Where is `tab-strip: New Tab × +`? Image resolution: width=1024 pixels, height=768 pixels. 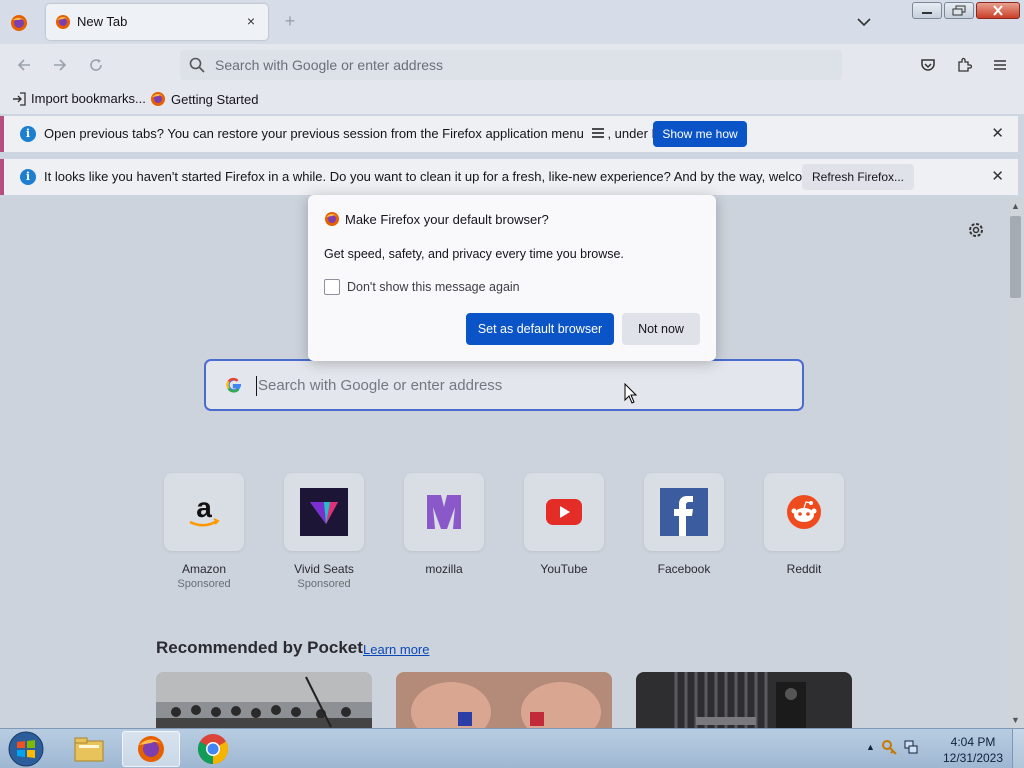
tab-strip: New Tab × + is located at coordinates (512, 22).